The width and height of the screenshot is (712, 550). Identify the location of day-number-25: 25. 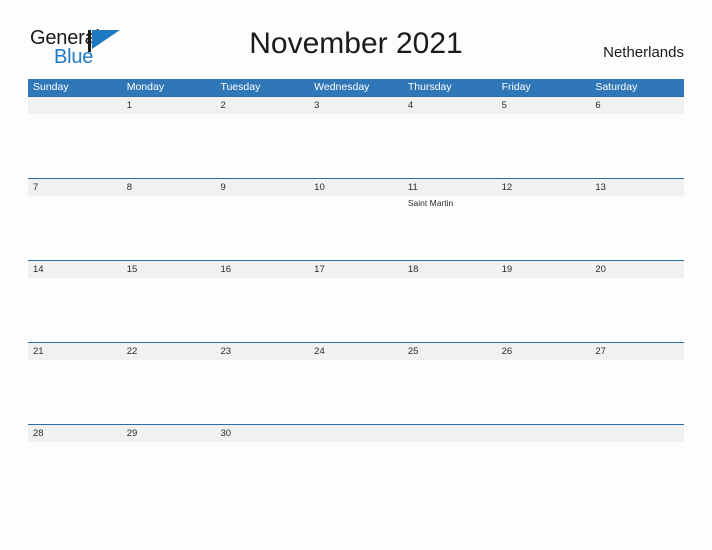
(450, 351).